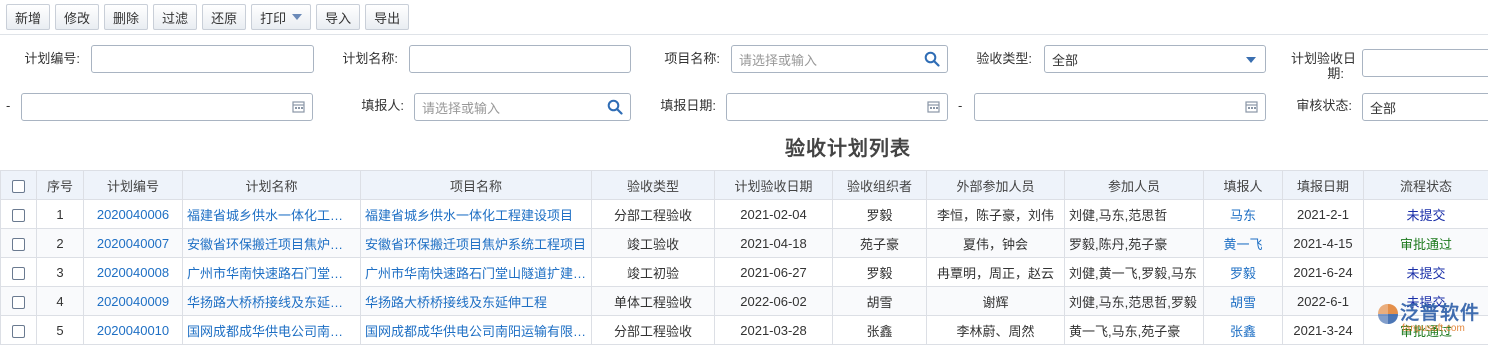  Describe the element at coordinates (848, 149) in the screenshot. I see `list-title: 验收计划列表` at that location.